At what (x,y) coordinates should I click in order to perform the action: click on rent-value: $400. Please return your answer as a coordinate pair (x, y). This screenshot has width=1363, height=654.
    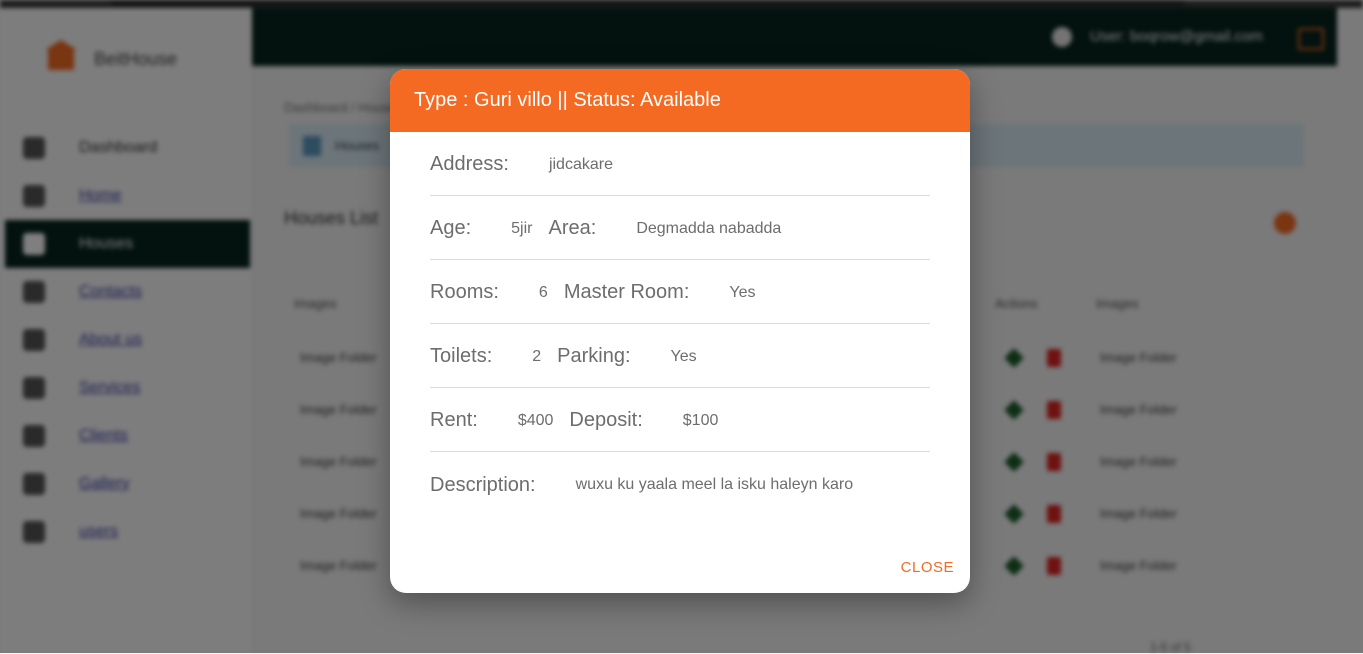
    Looking at the image, I should click on (535, 420).